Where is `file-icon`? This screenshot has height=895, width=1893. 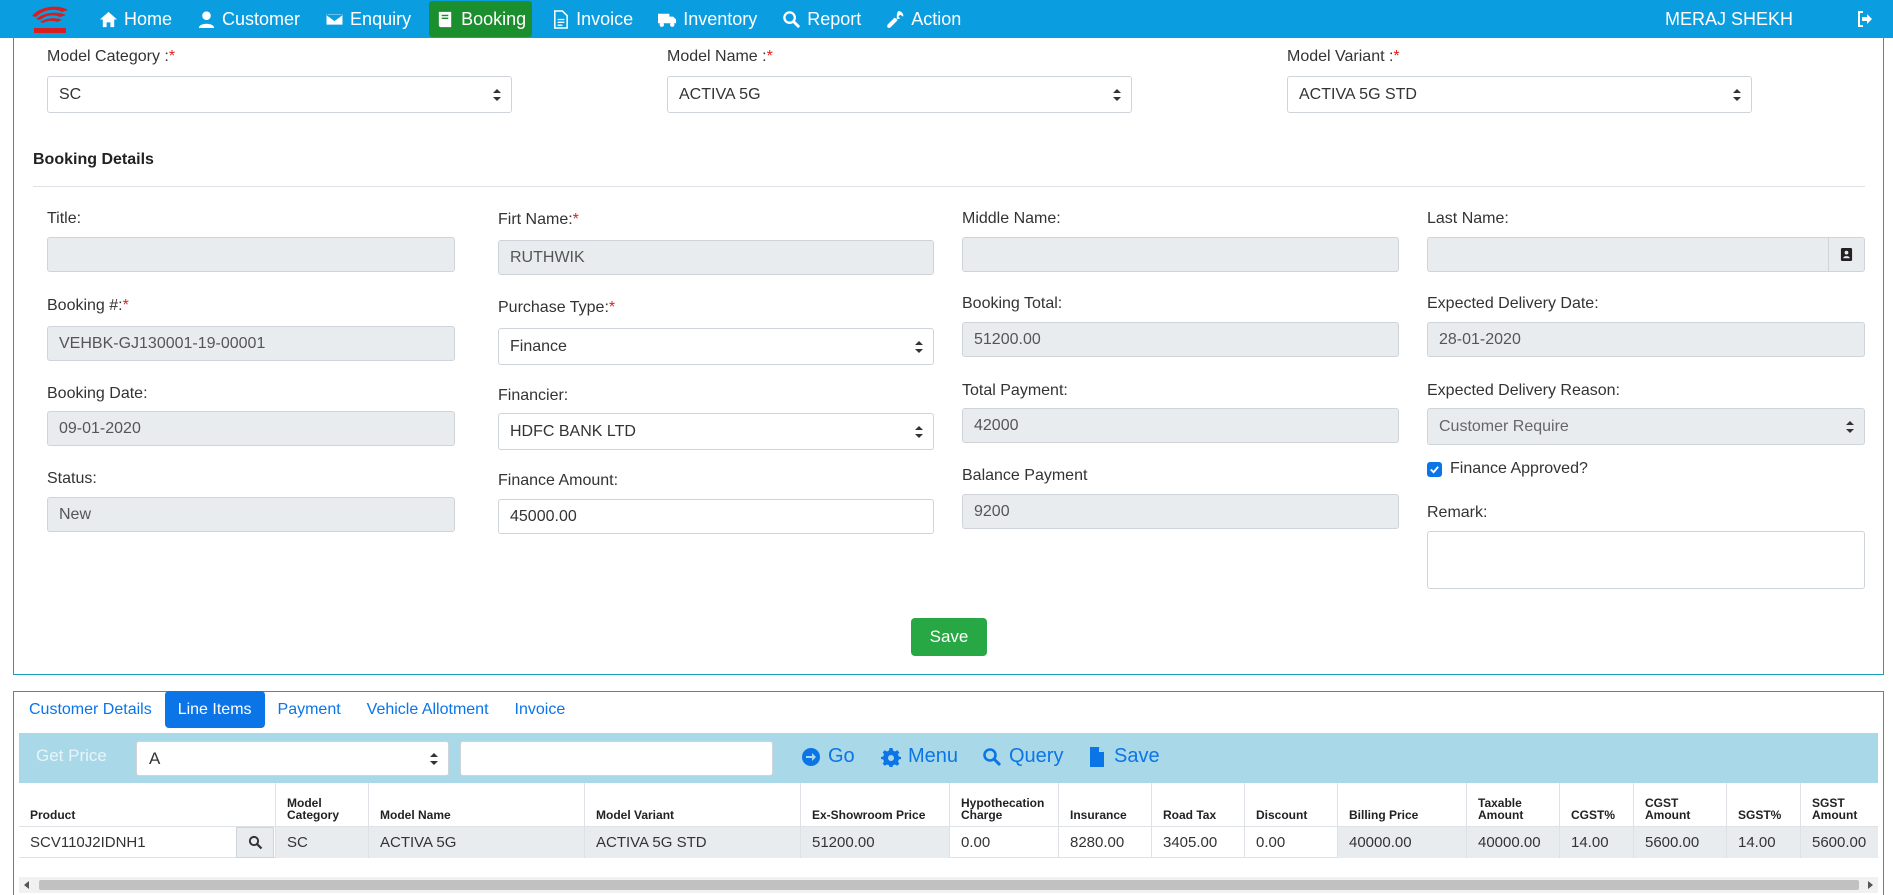
file-icon is located at coordinates (1097, 756).